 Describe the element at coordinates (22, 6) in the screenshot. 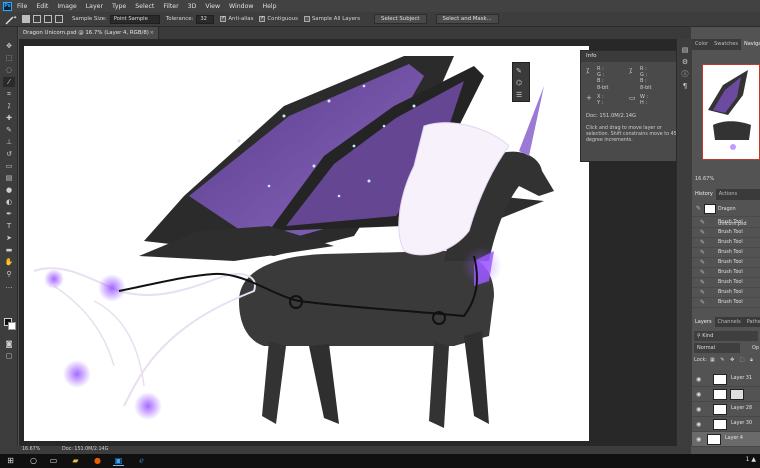

I see `menu-file: File` at that location.